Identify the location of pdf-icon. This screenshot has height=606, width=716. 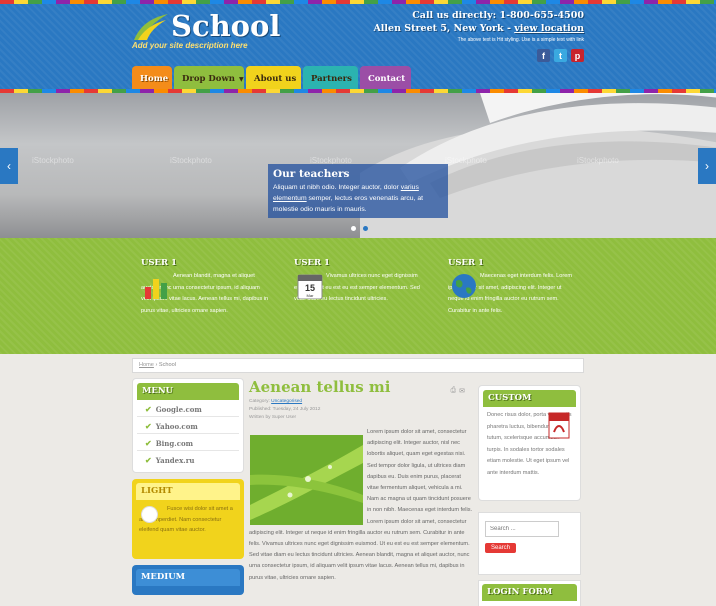
(559, 425).